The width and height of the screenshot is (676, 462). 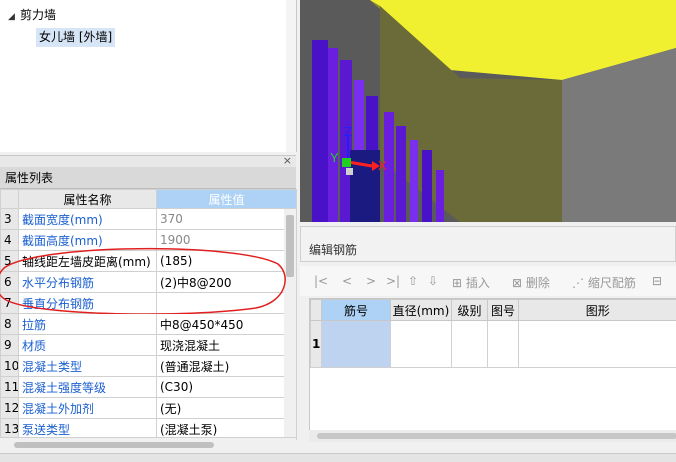 I want to click on rebar-horizontal-scrollbar, so click(x=492, y=436).